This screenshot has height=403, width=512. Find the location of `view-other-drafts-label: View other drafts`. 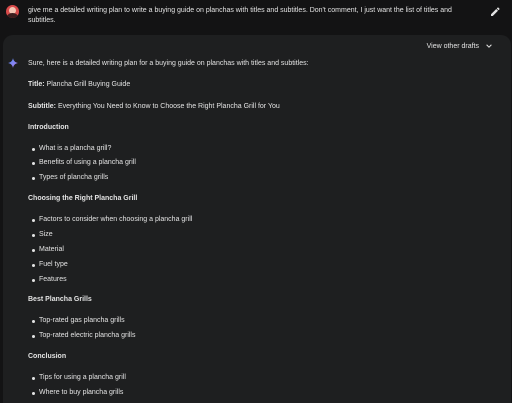

view-other-drafts-label: View other drafts is located at coordinates (452, 46).